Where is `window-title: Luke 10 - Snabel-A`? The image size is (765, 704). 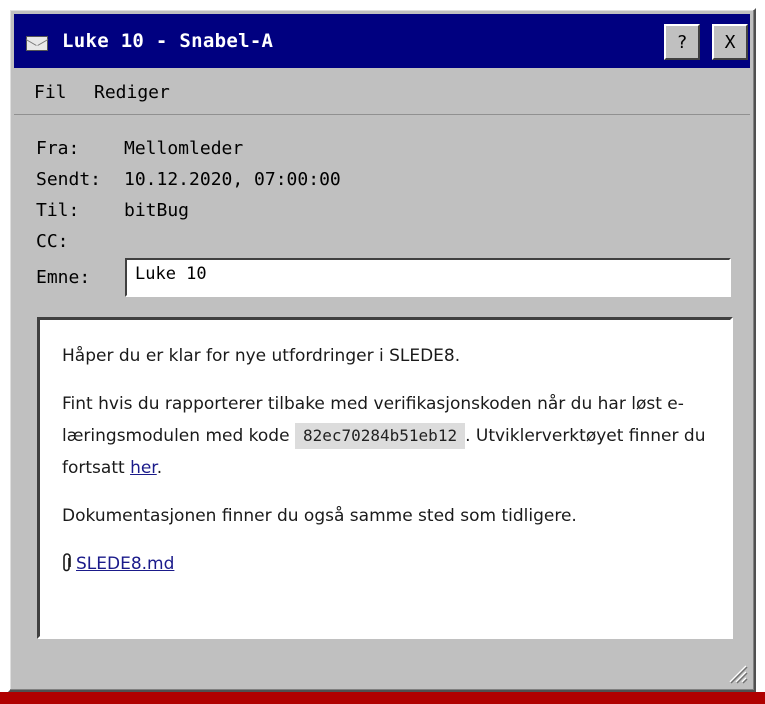 window-title: Luke 10 - Snabel-A is located at coordinates (168, 41).